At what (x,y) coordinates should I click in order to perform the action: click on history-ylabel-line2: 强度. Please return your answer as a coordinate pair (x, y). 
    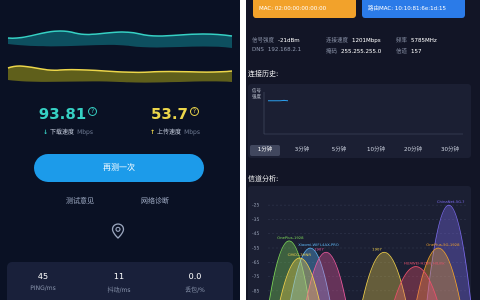
    Looking at the image, I should click on (256, 96).